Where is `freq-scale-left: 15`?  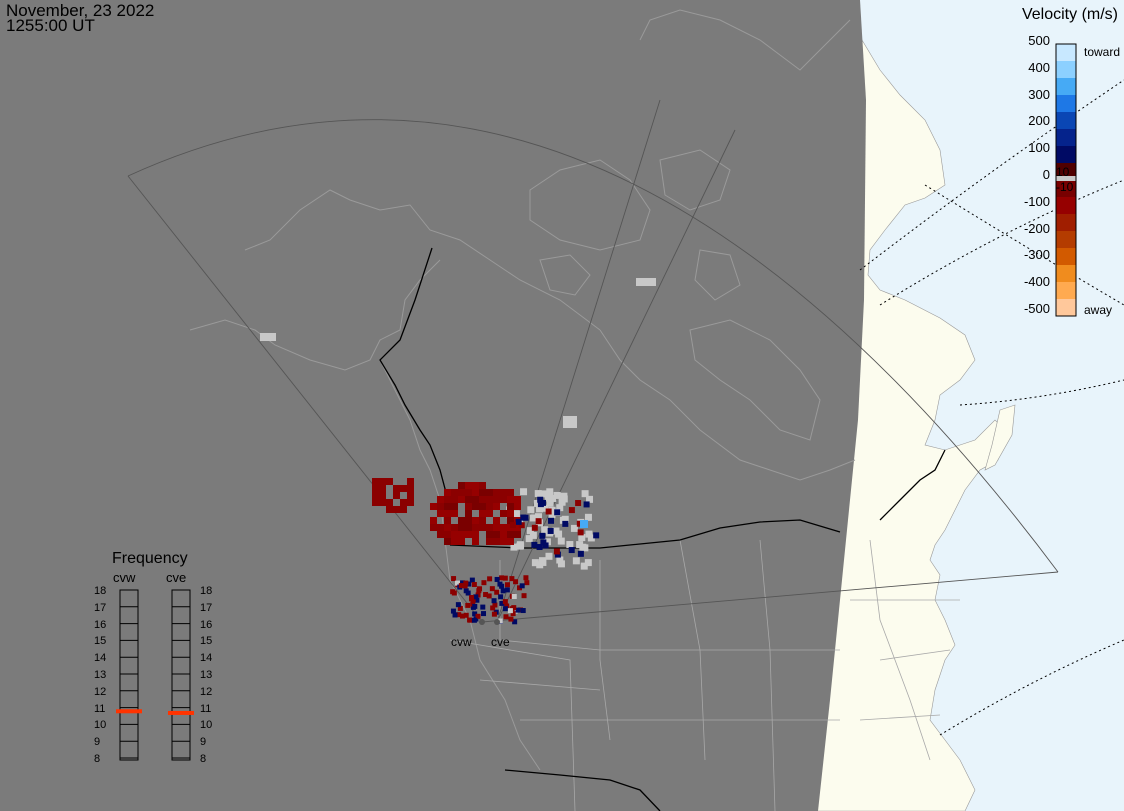 freq-scale-left: 15 is located at coordinates (100, 641).